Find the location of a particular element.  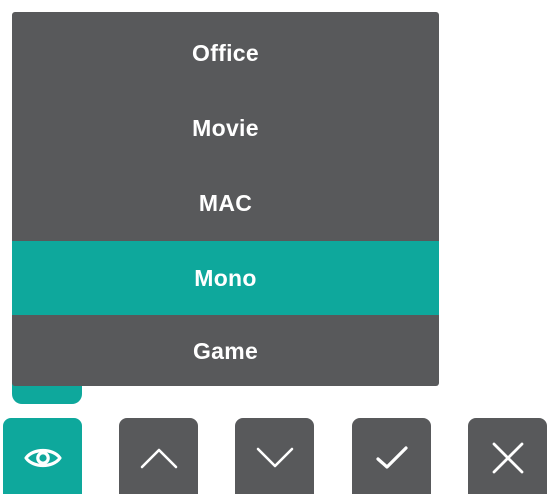

eye-icon is located at coordinates (42, 458).